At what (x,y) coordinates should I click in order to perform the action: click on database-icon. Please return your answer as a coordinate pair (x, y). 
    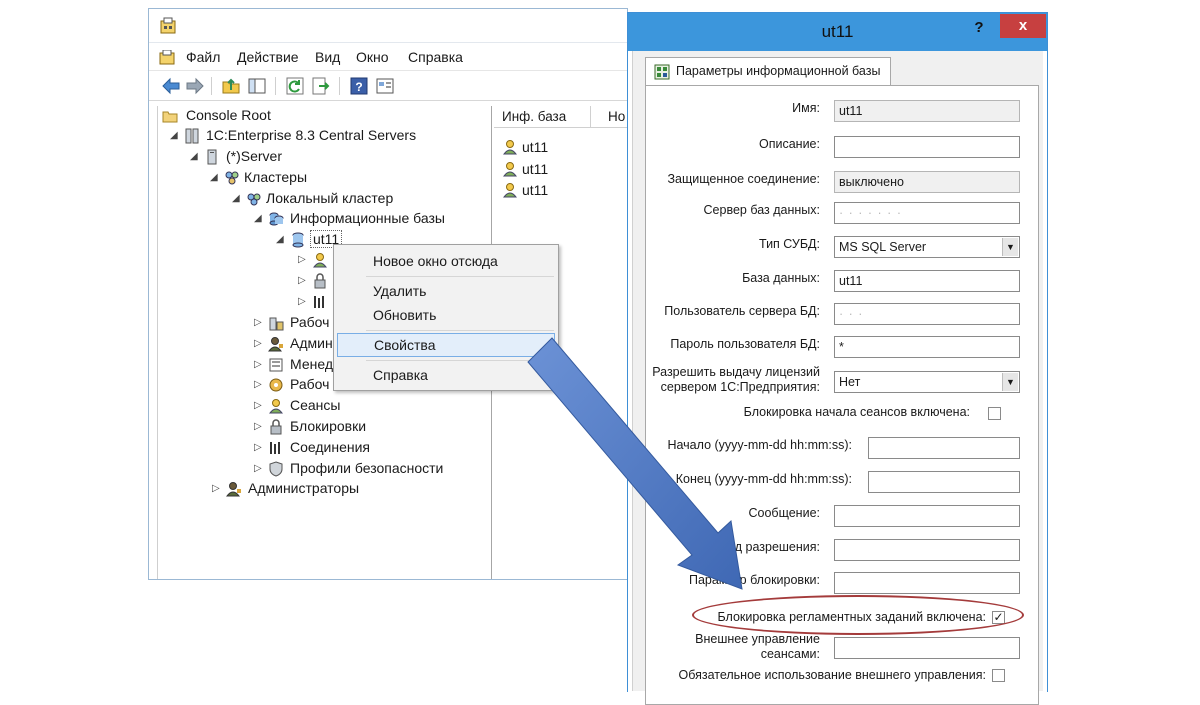
    Looking at the image, I should click on (298, 240).